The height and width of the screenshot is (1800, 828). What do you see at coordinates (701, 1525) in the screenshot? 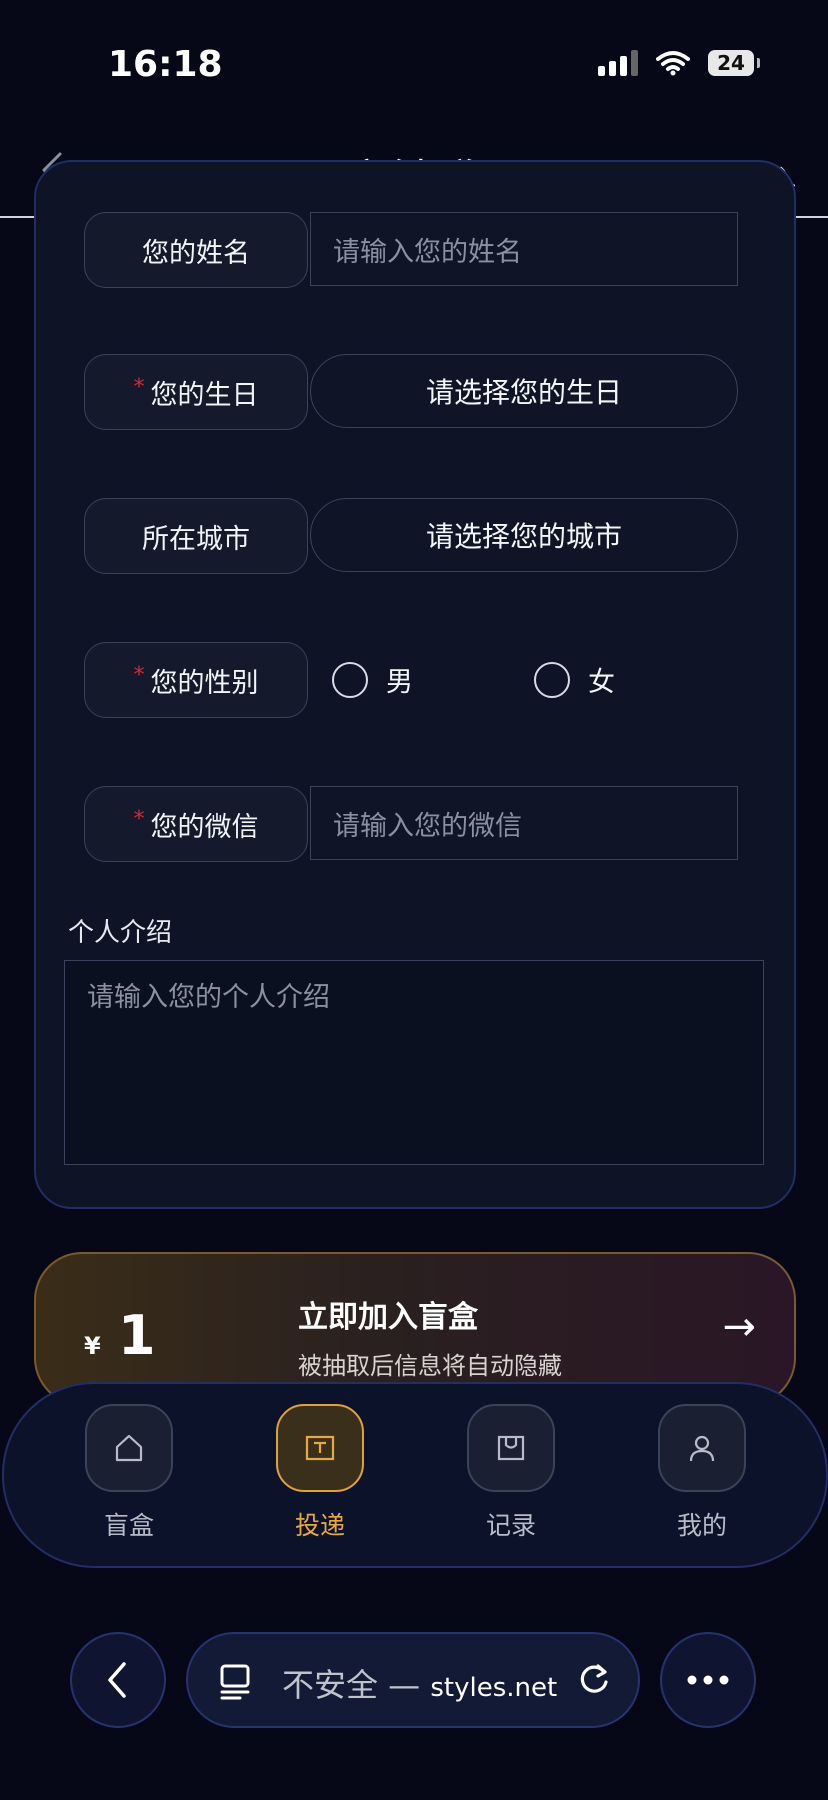
I see `tab-label: 我的` at bounding box center [701, 1525].